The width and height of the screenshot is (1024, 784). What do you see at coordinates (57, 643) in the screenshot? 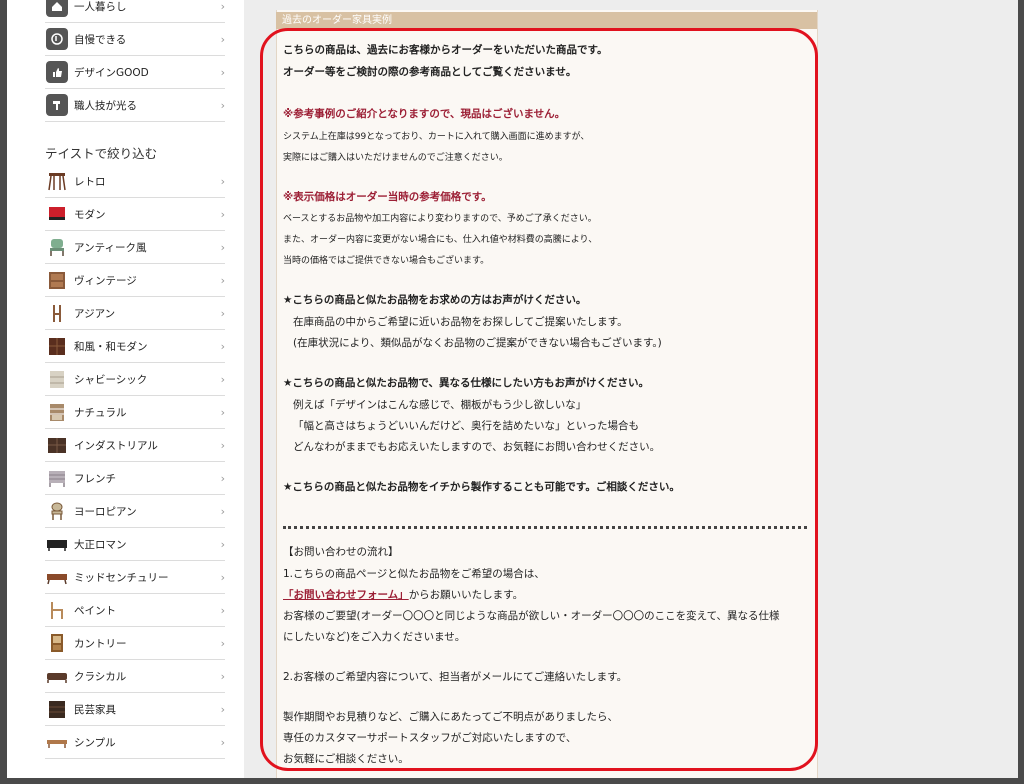
I see `country-cupboard-icon` at bounding box center [57, 643].